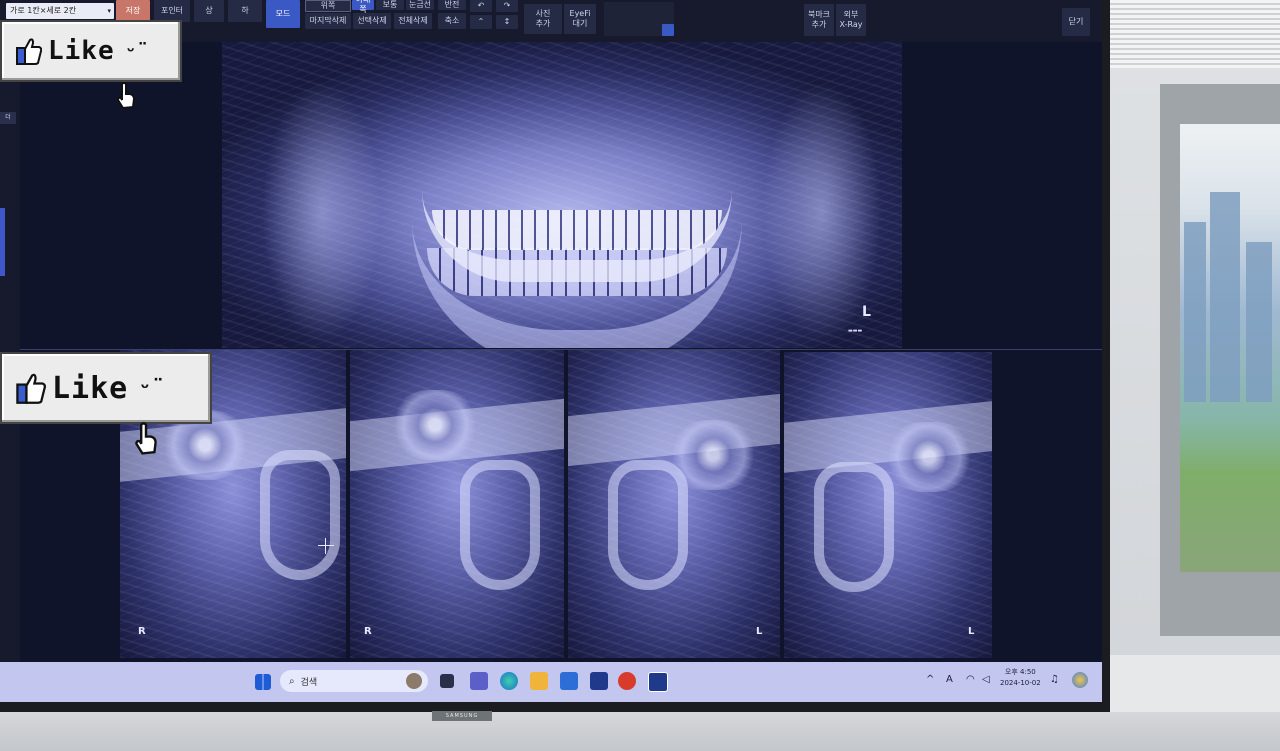 The width and height of the screenshot is (1280, 751). What do you see at coordinates (970, 679) in the screenshot?
I see `wifi-icon: ◠` at bounding box center [970, 679].